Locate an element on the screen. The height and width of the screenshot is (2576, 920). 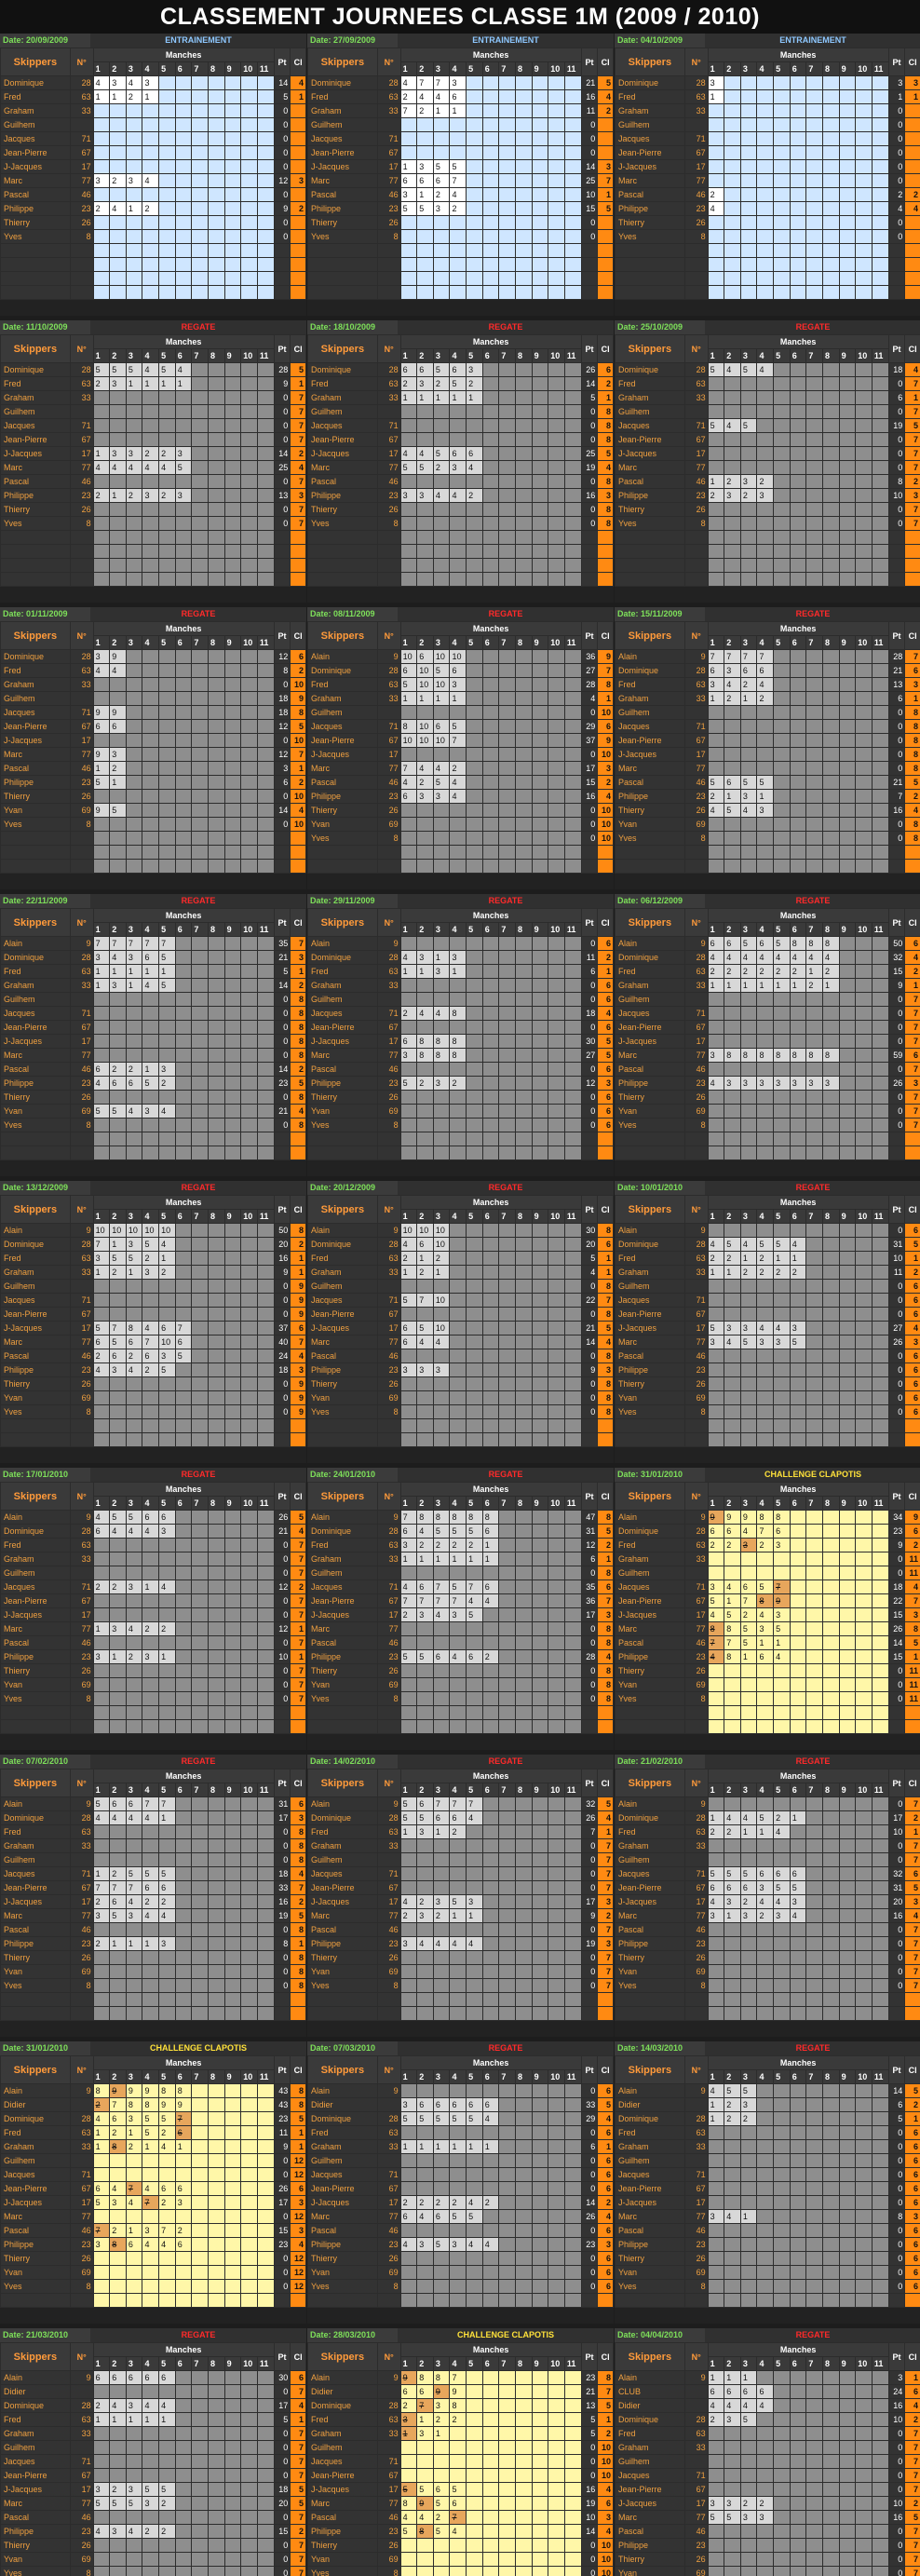
points-total: 22 is located at coordinates (589, 1300).